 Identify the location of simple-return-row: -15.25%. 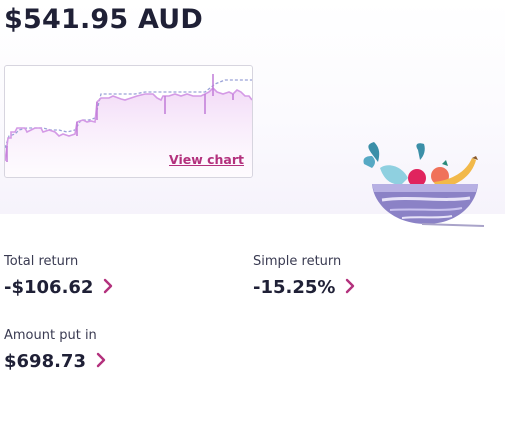
(304, 287).